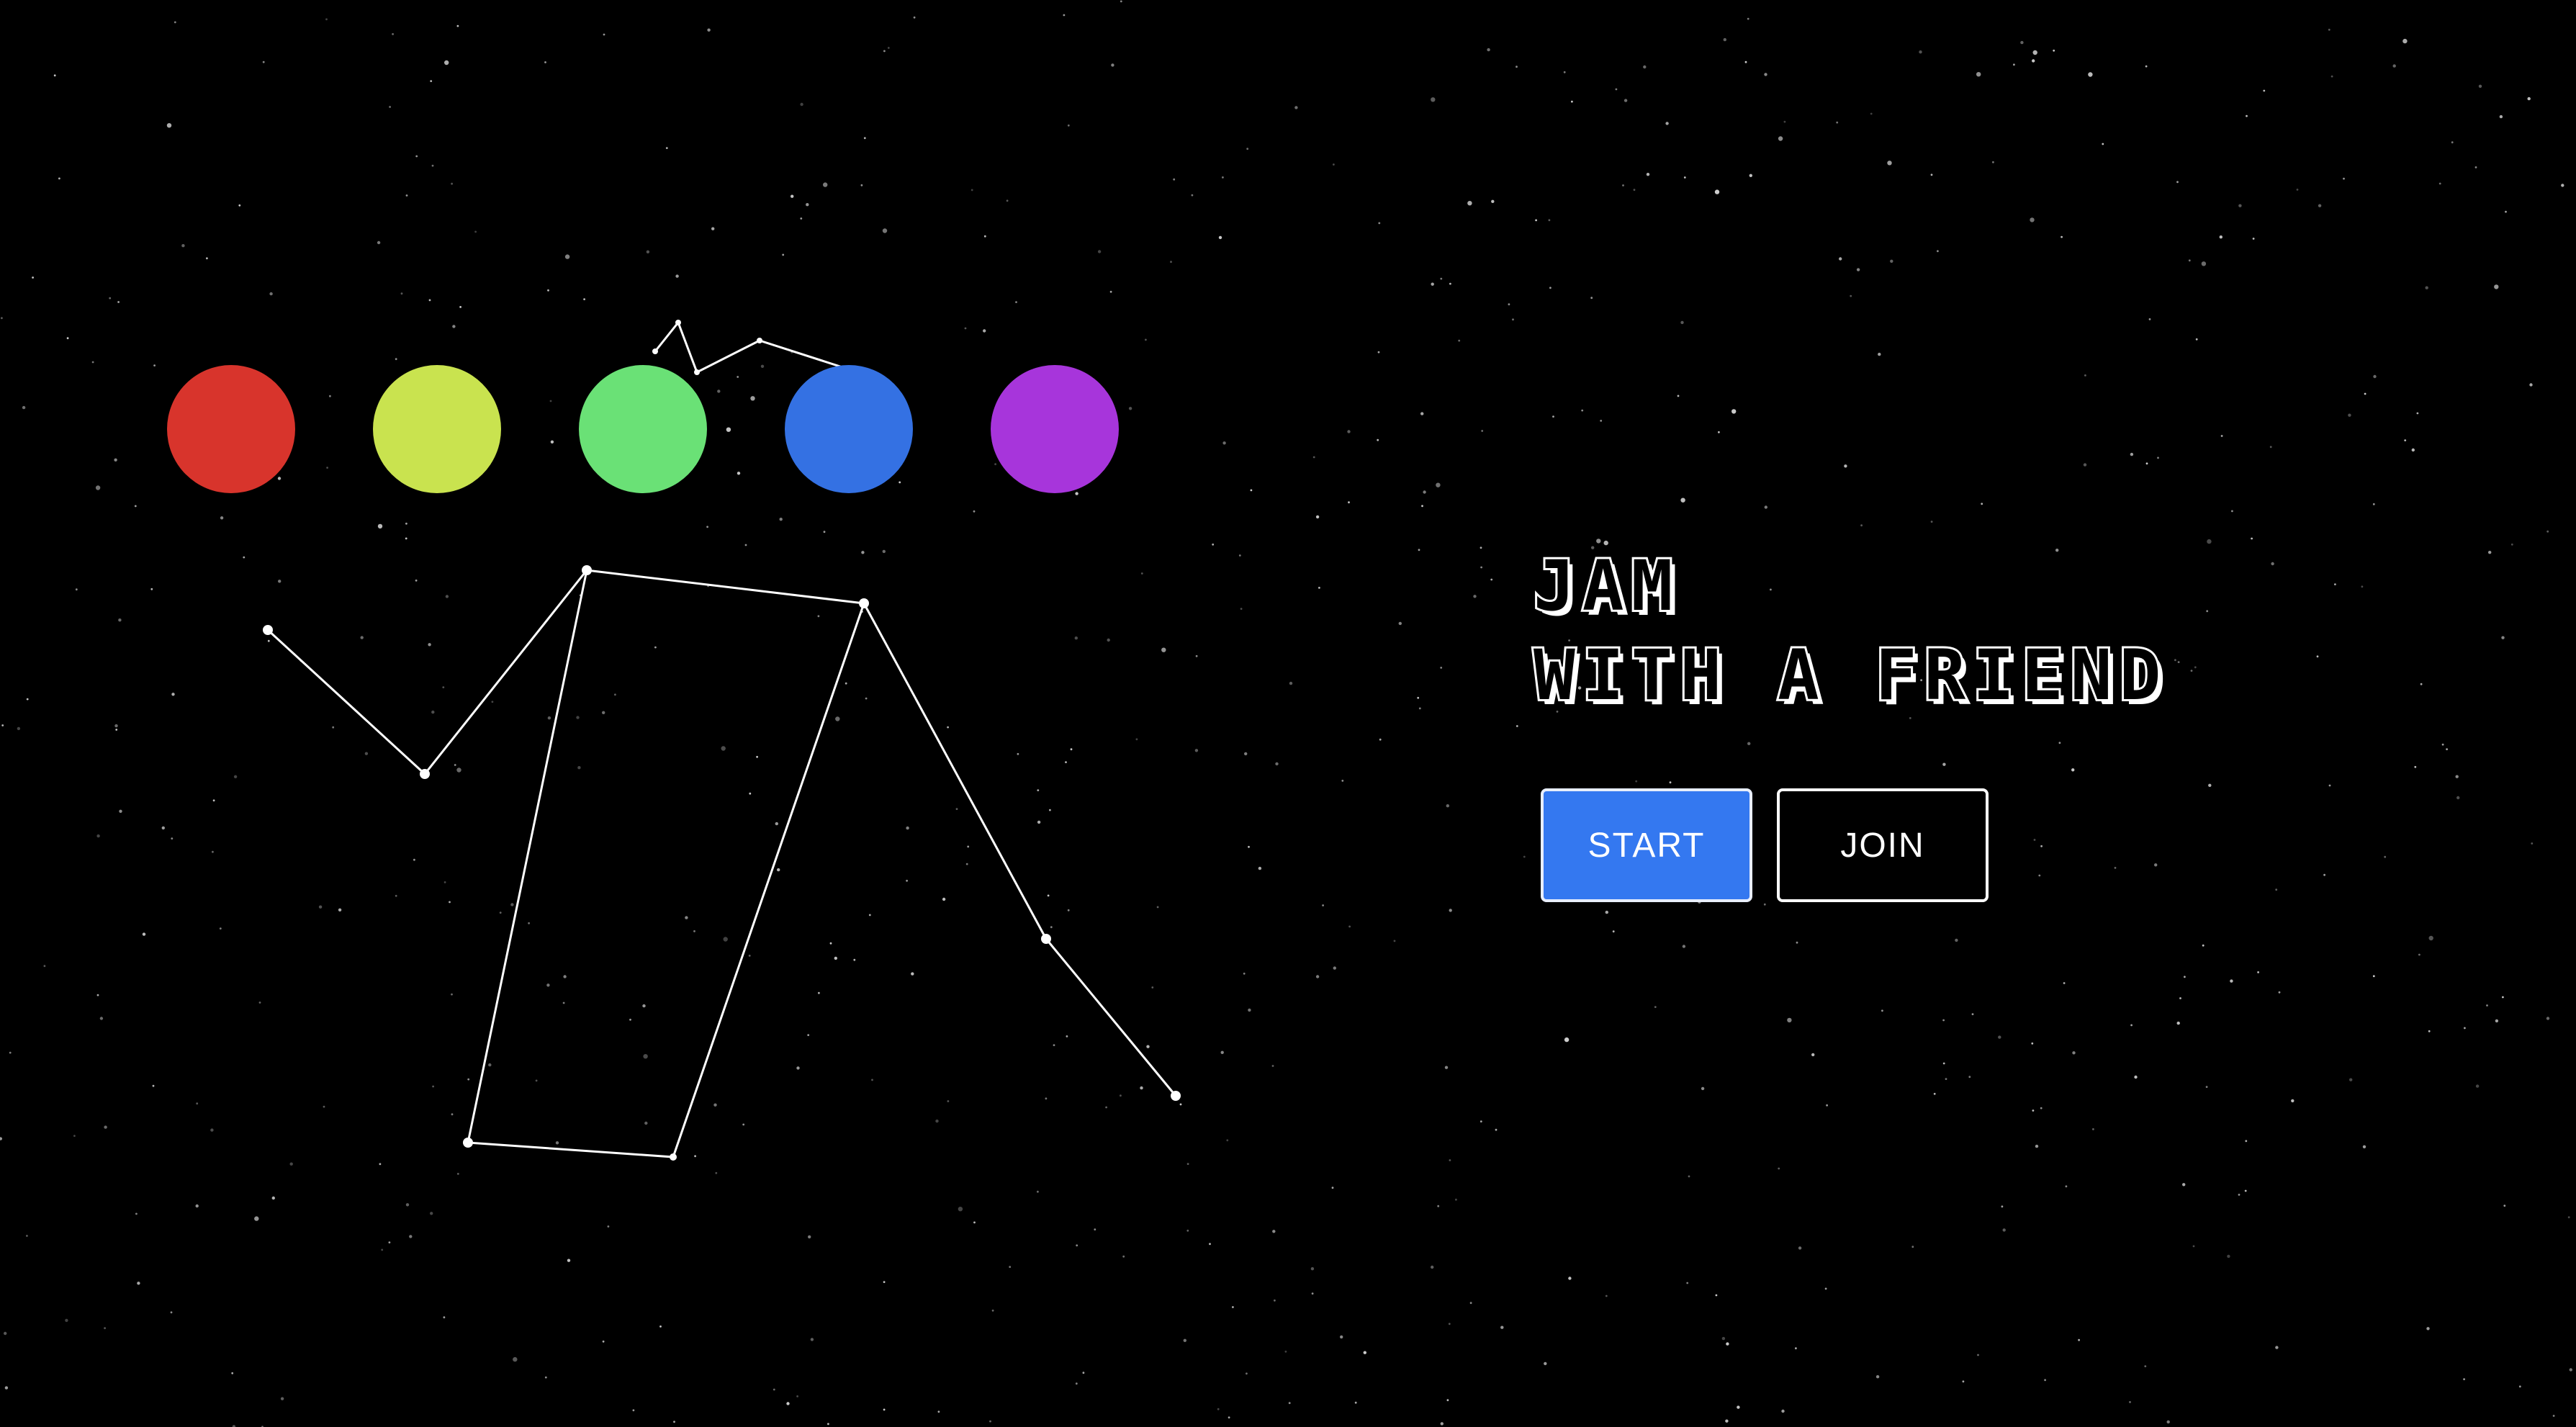 The image size is (2576, 1427). Describe the element at coordinates (849, 429) in the screenshot. I see `color-circle-blue` at that location.